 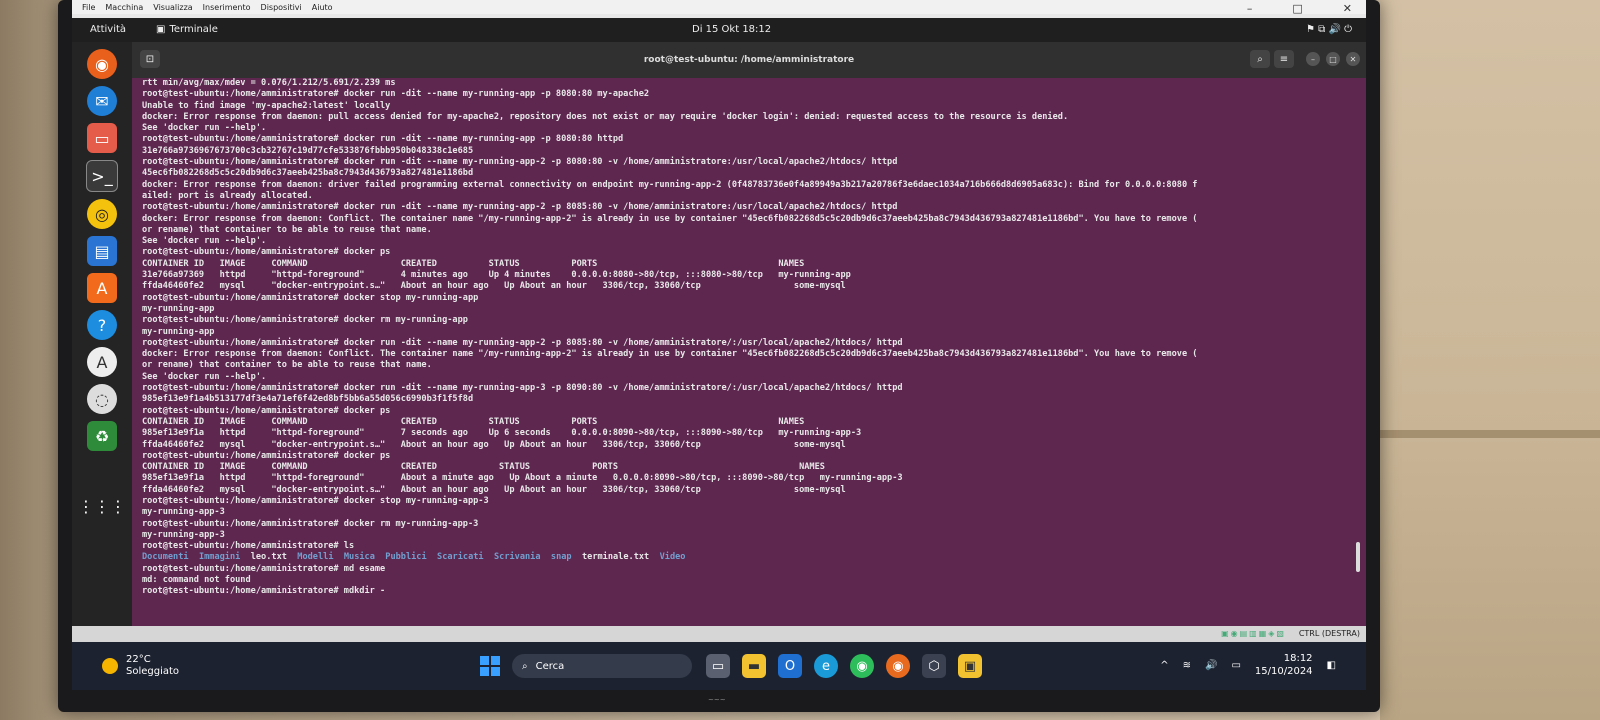 I want to click on app-center-icon: A, so click(x=102, y=288).